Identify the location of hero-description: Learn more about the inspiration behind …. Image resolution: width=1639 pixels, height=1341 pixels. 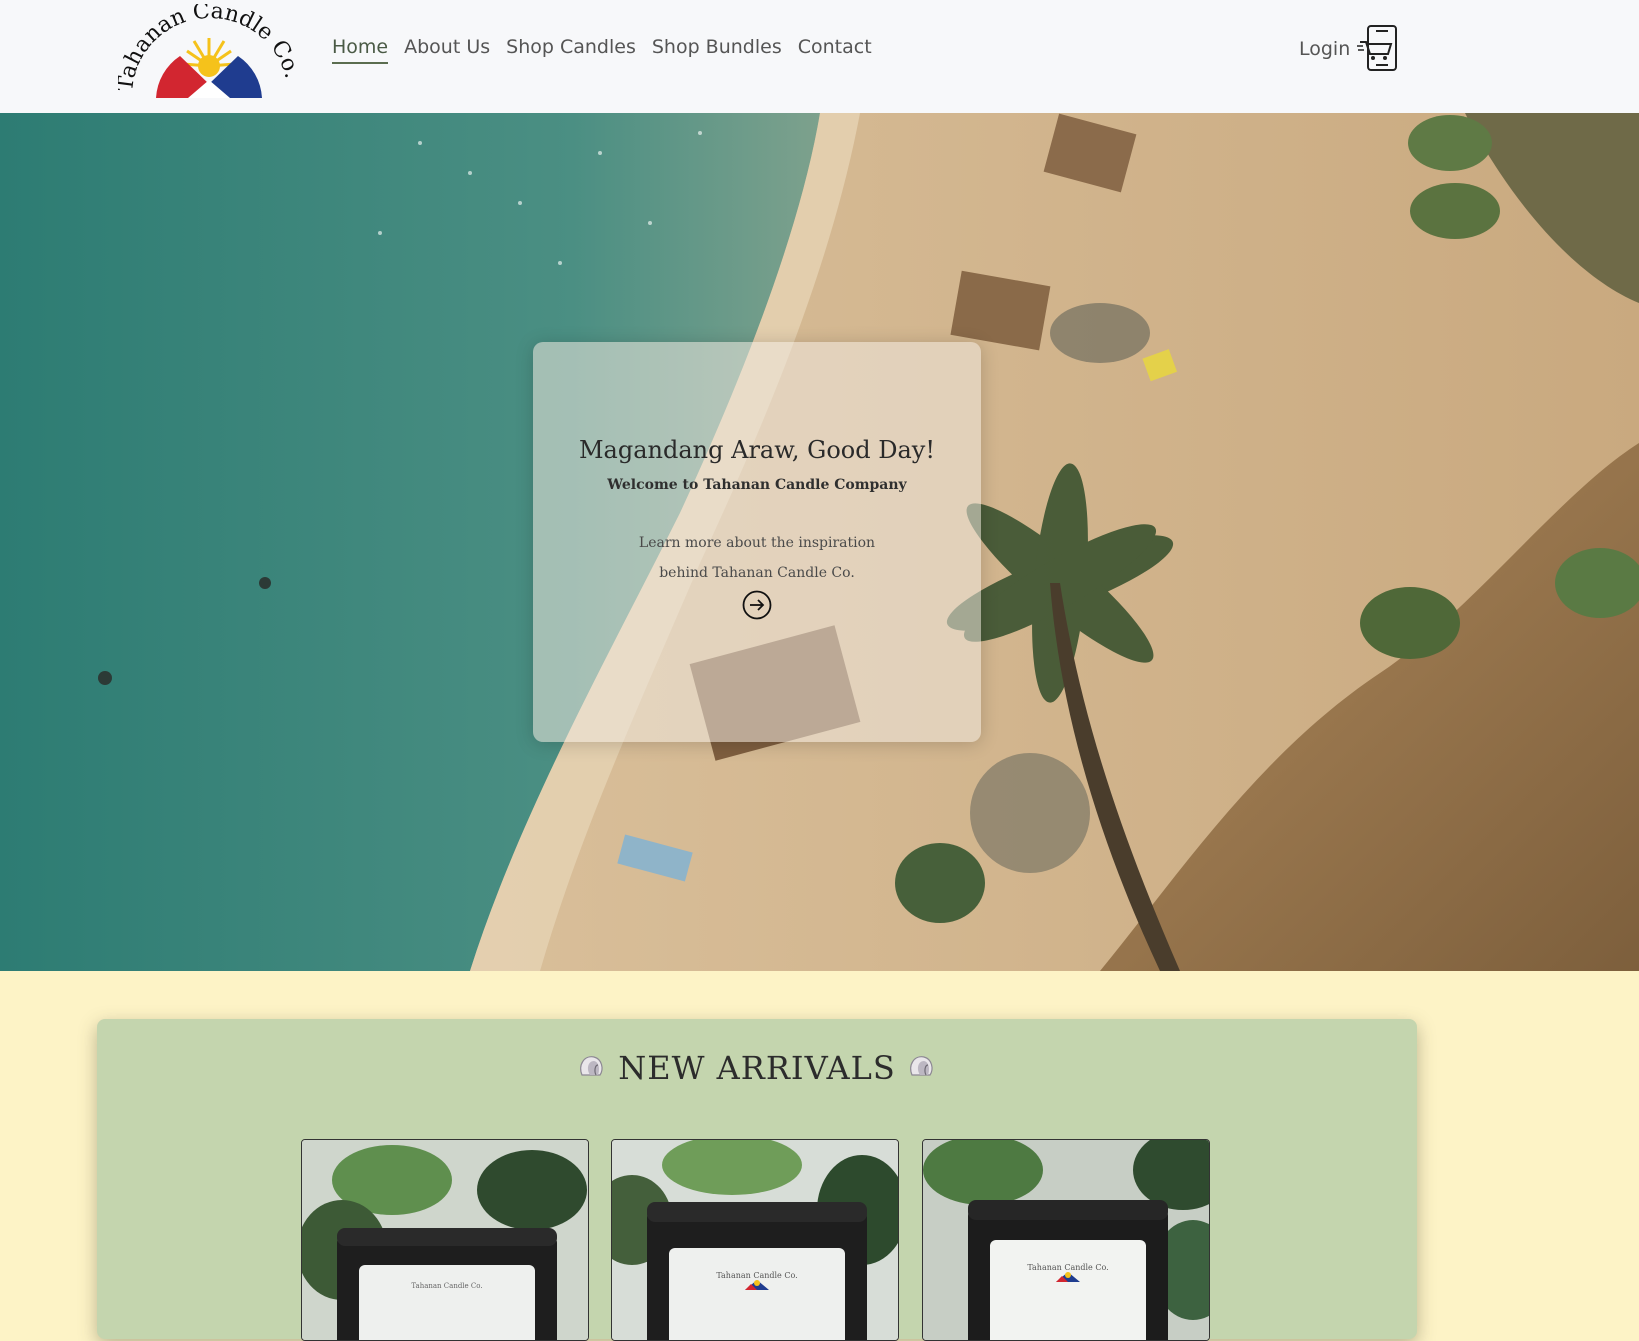
(757, 558).